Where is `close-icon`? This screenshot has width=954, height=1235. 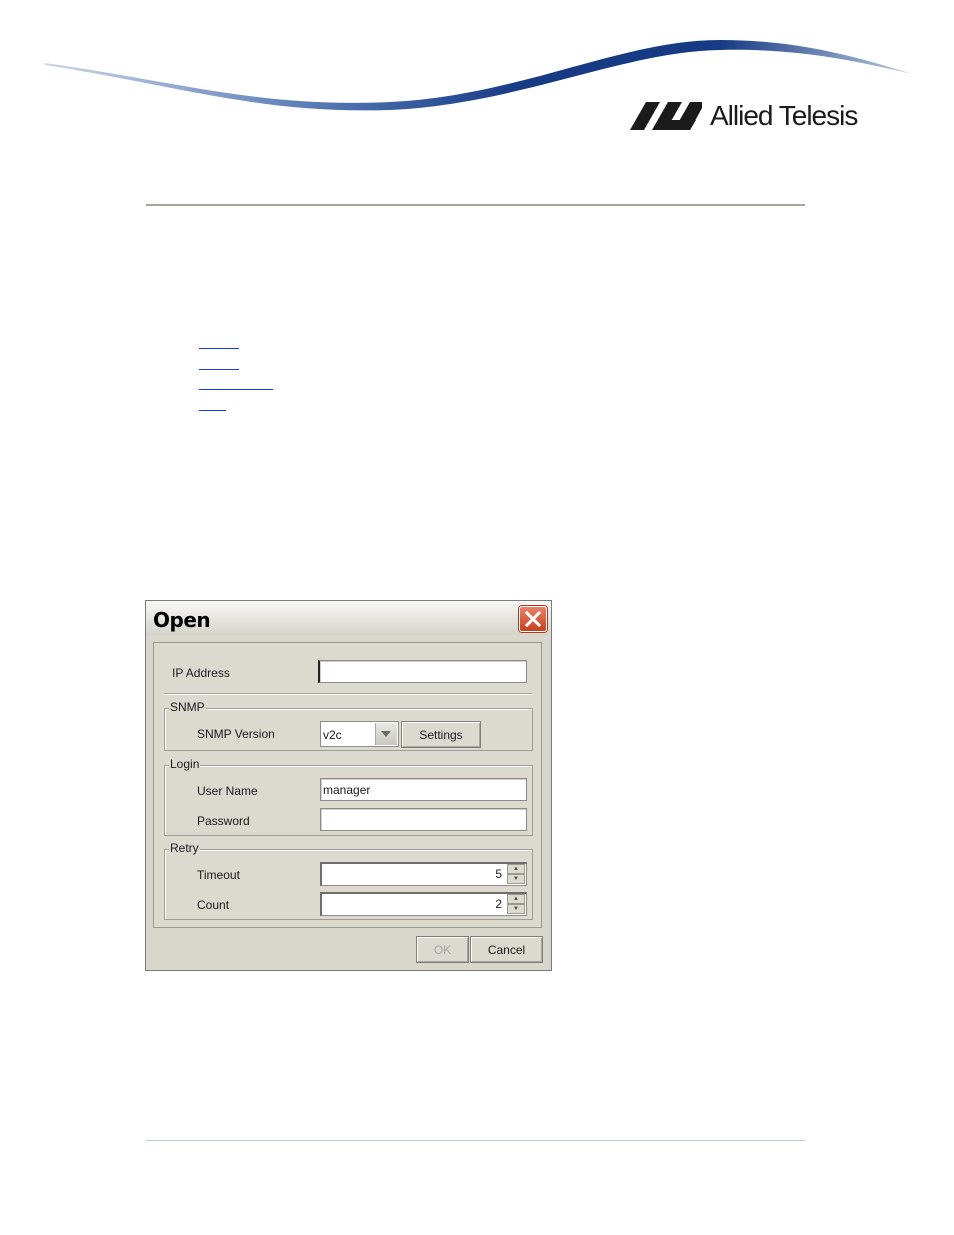 close-icon is located at coordinates (533, 619).